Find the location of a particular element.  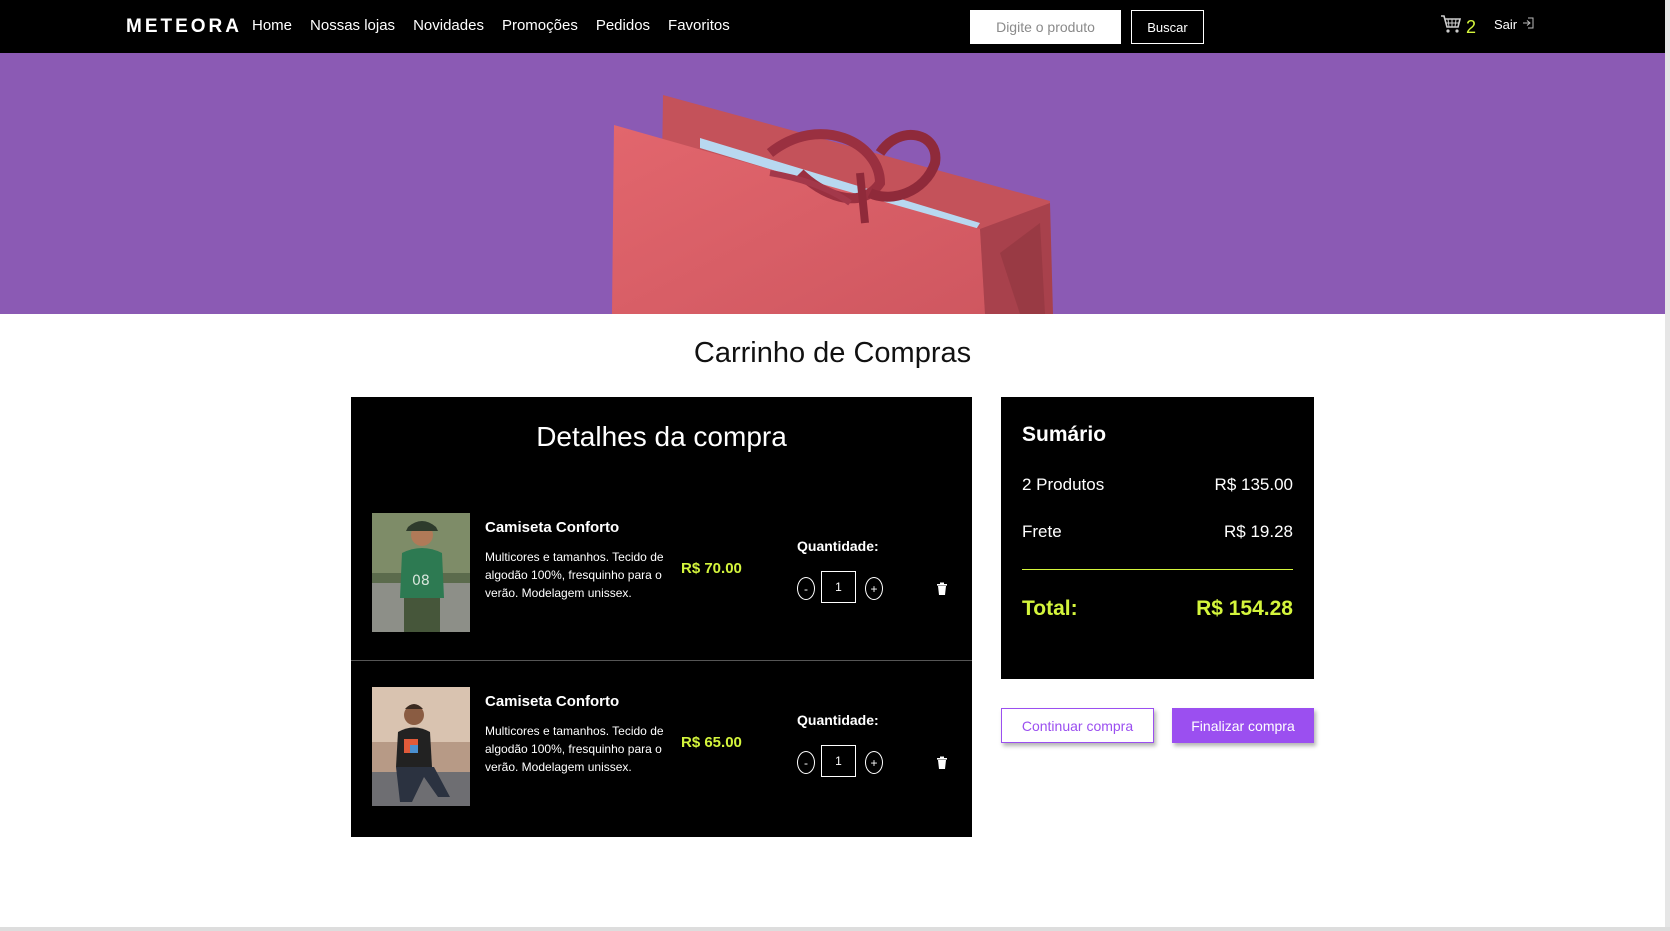

product-image is located at coordinates (421, 746).